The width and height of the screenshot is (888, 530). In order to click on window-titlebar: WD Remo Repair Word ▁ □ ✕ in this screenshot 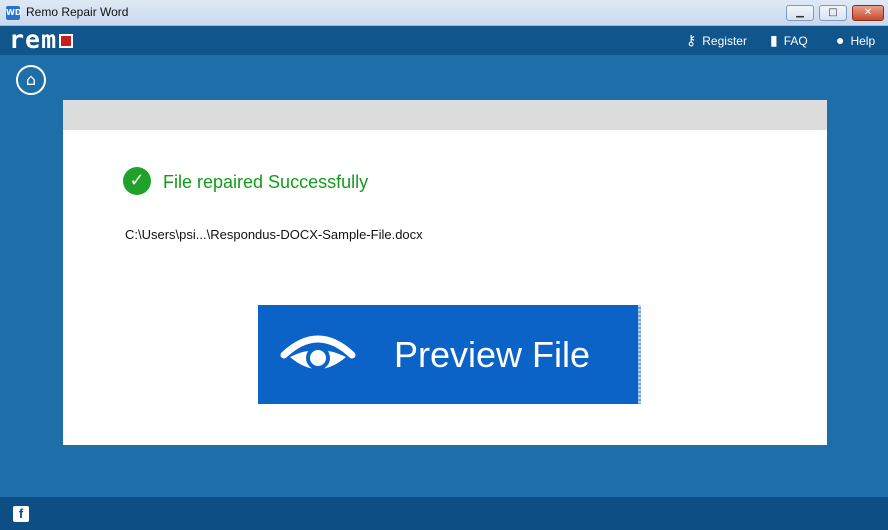, I will do `click(444, 13)`.